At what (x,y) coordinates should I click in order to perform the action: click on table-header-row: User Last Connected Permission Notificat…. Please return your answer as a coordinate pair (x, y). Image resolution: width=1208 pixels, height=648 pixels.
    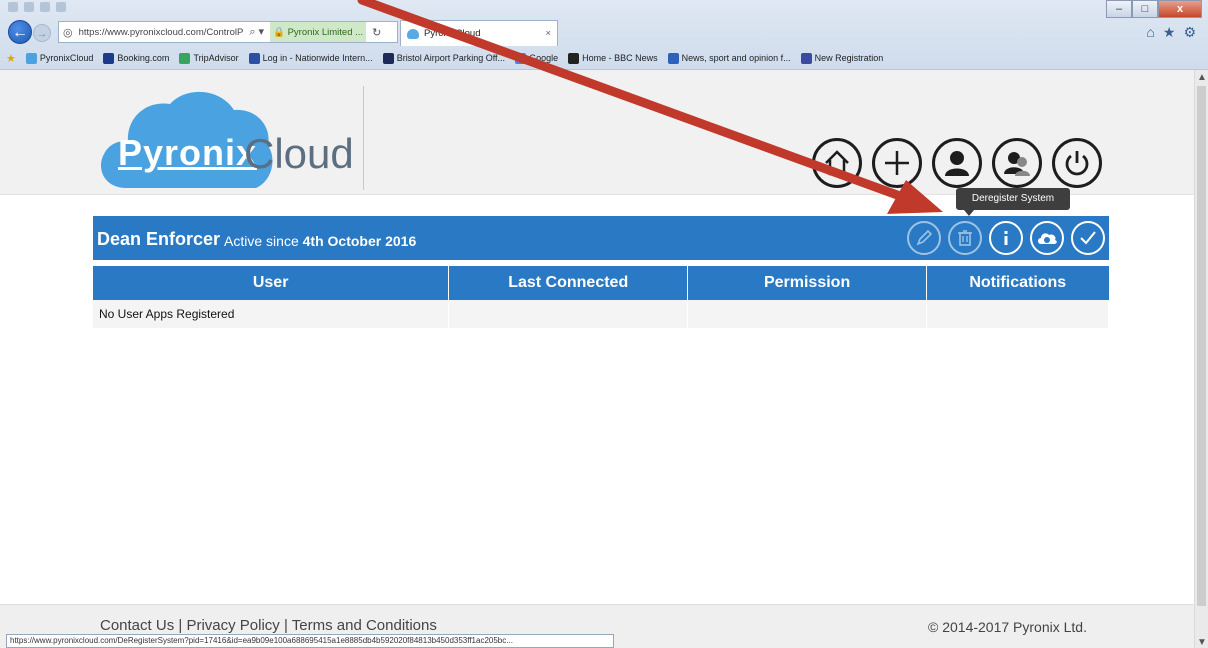
    Looking at the image, I should click on (601, 283).